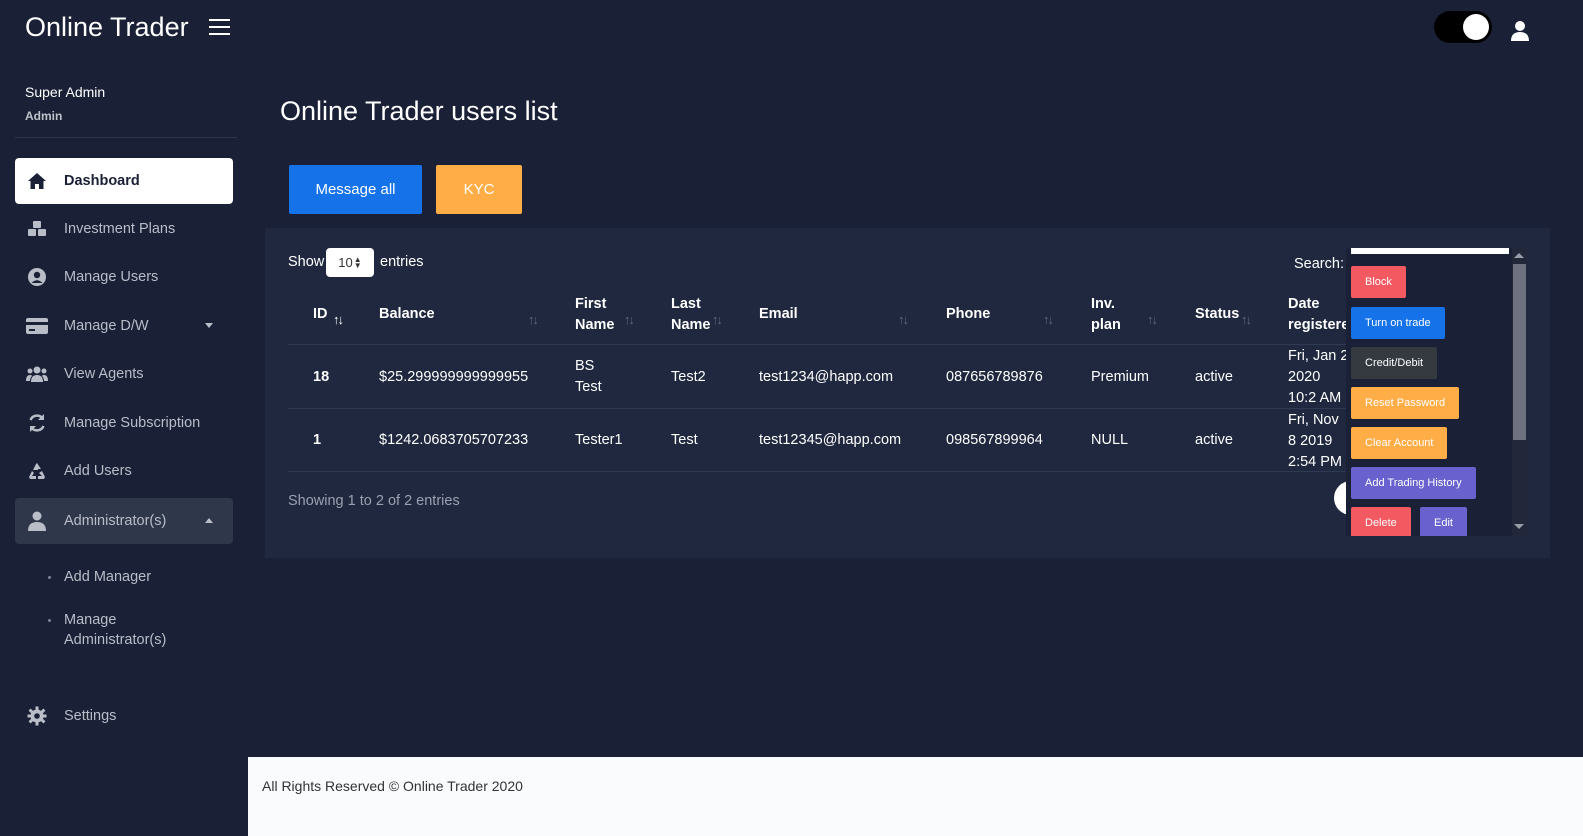 The width and height of the screenshot is (1583, 836). Describe the element at coordinates (102, 181) in the screenshot. I see `sidebar-item-label: Dashboard` at that location.